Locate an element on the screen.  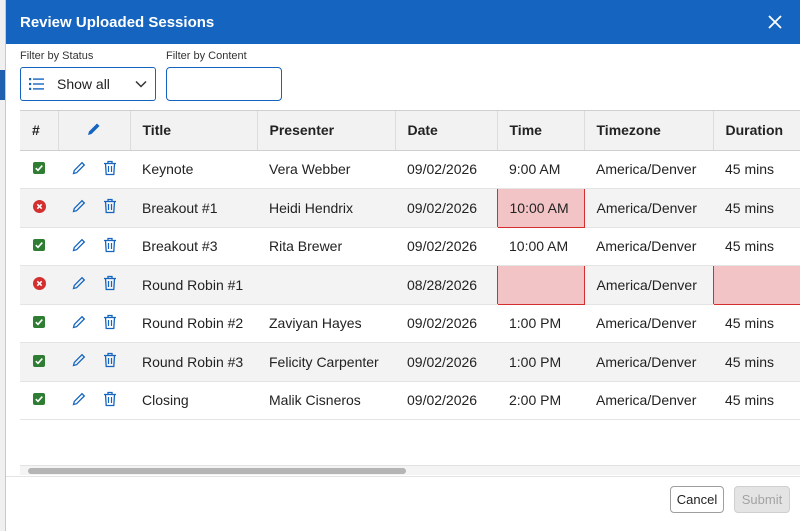
col-header-timezone: Timezone is located at coordinates (649, 131).